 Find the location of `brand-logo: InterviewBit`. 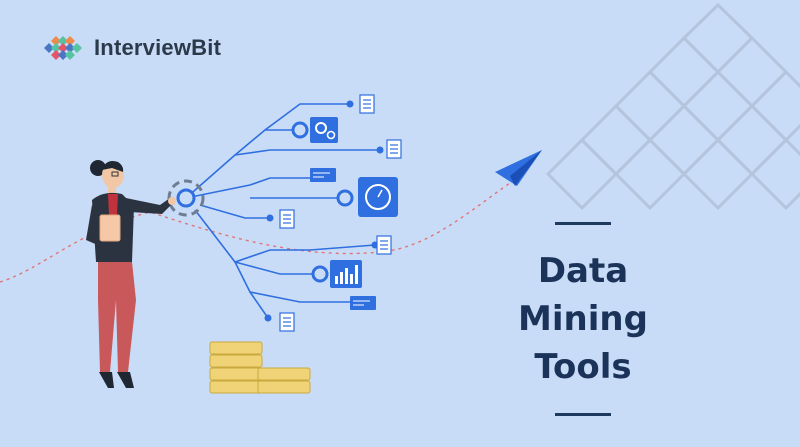

brand-logo: InterviewBit is located at coordinates (130, 48).